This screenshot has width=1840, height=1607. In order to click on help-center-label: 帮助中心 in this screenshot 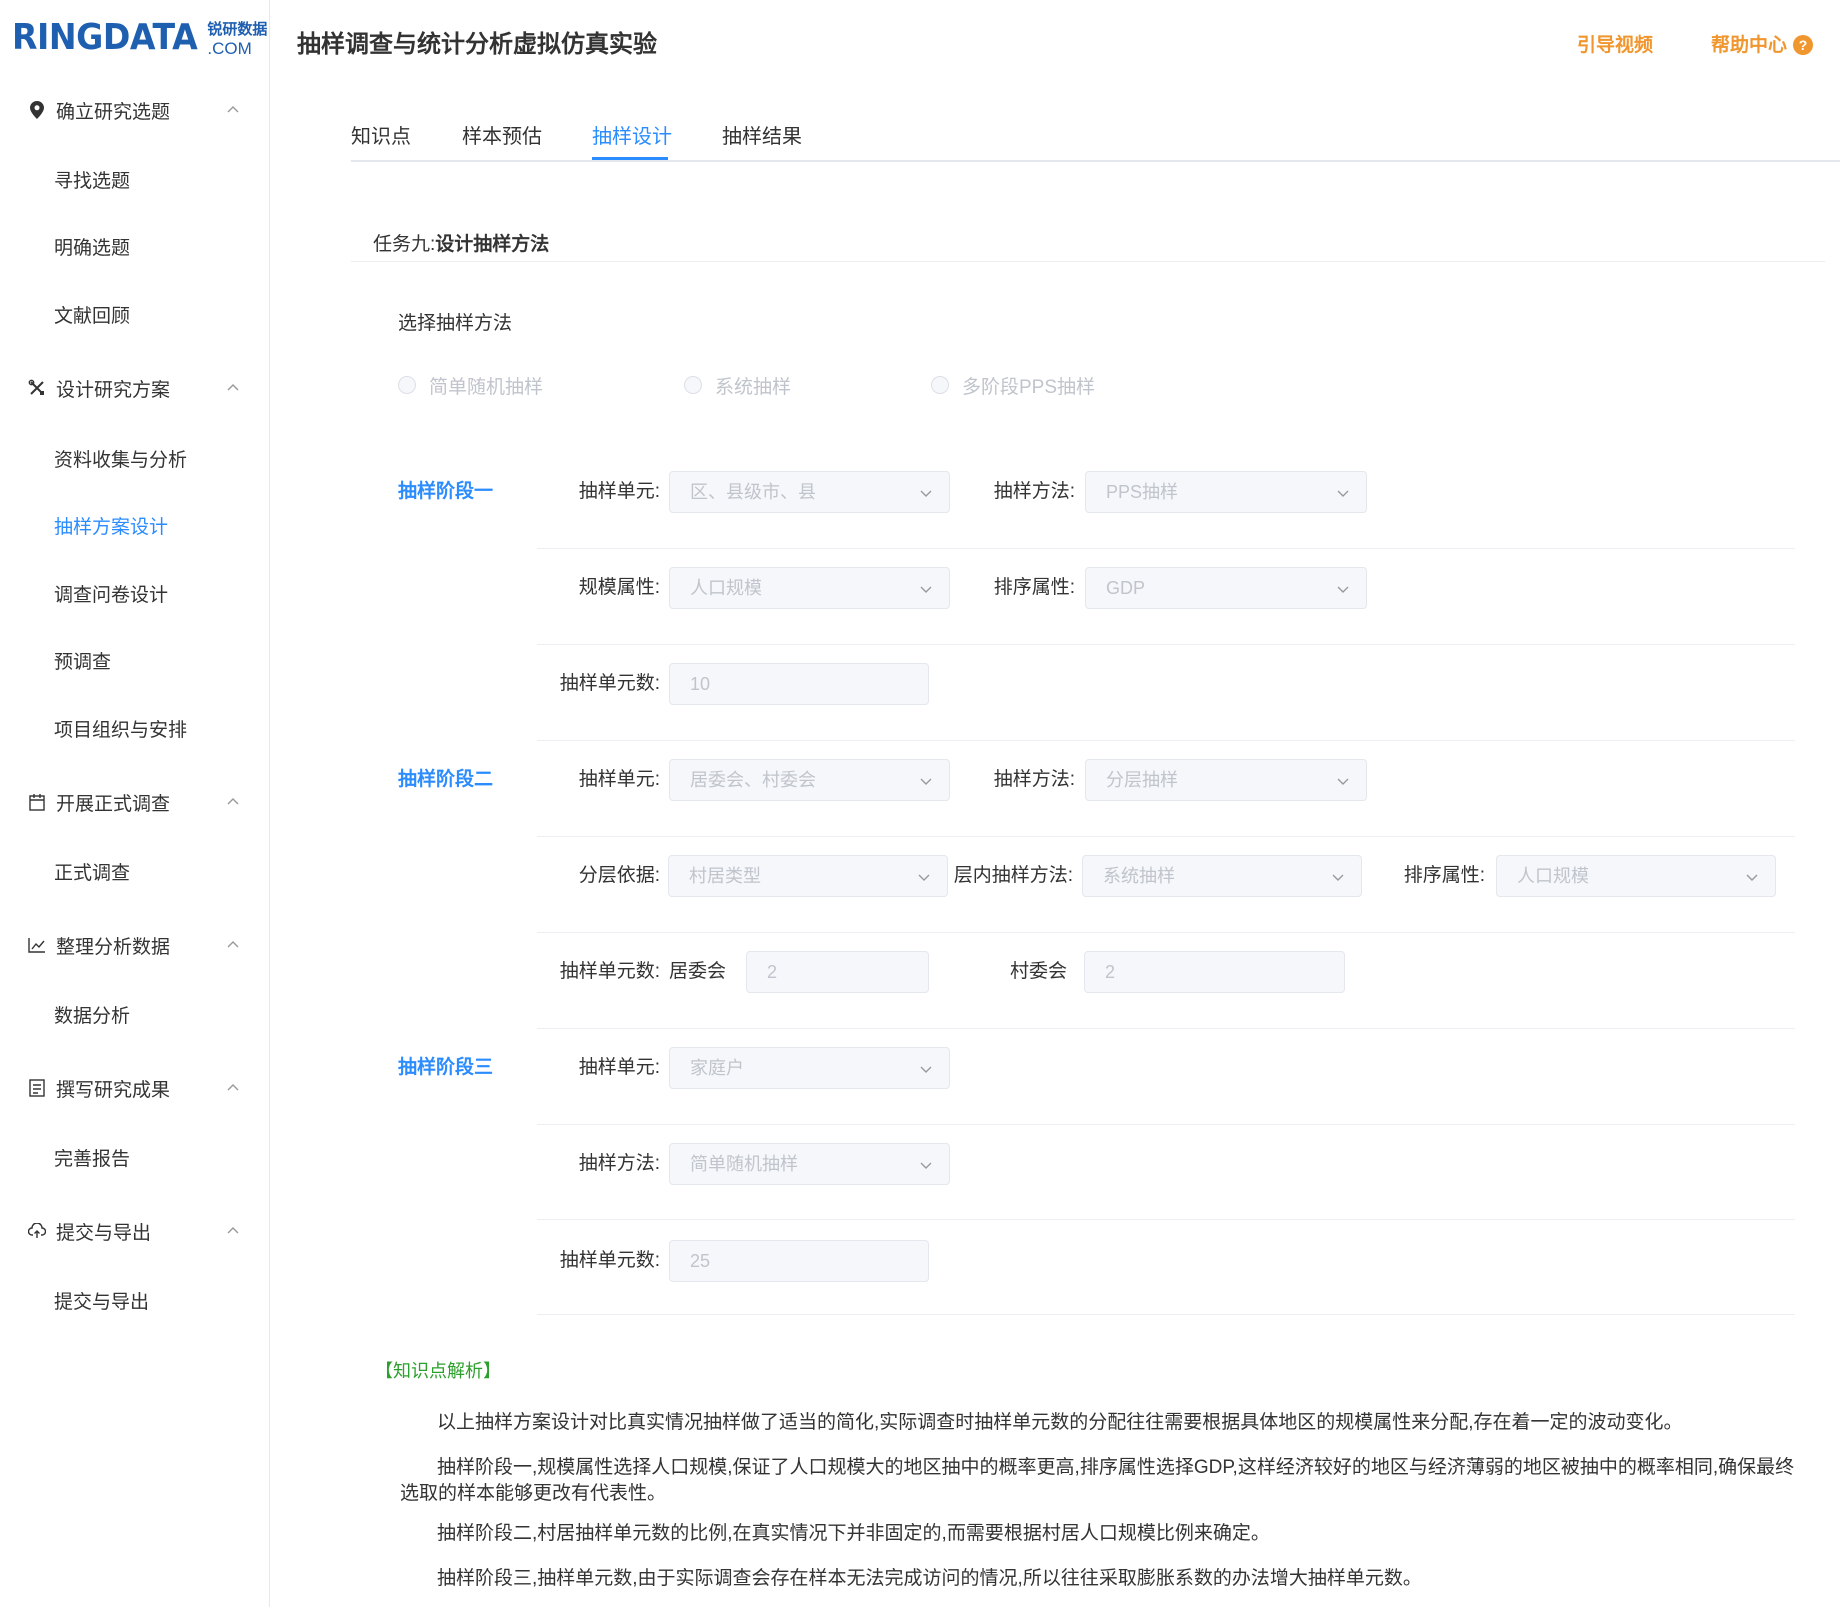, I will do `click(1749, 45)`.